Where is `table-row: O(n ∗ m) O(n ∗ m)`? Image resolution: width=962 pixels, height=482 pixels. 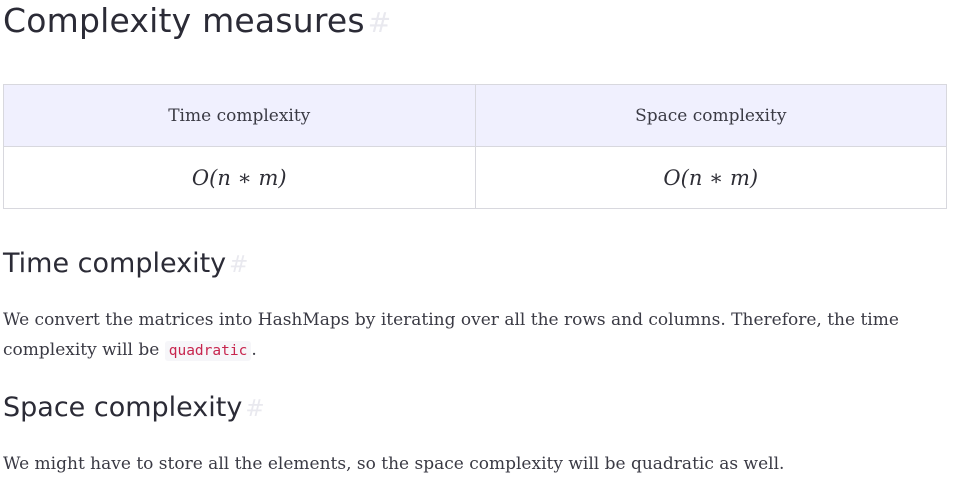 table-row: O(n ∗ m) O(n ∗ m) is located at coordinates (475, 177).